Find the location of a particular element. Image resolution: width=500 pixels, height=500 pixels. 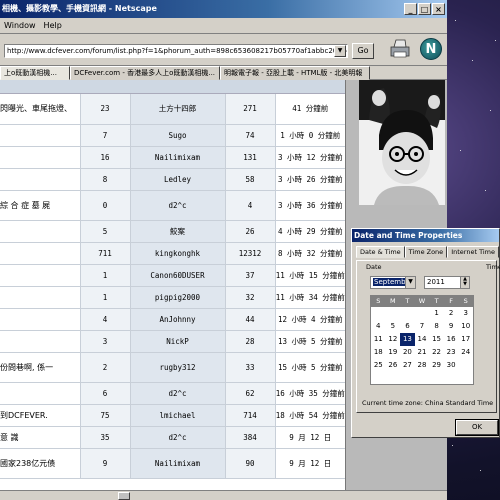

table-row: 到DCFEVER. 75 lmichael 714 18 小時 54 分鐘前 is located at coordinates (172, 415).